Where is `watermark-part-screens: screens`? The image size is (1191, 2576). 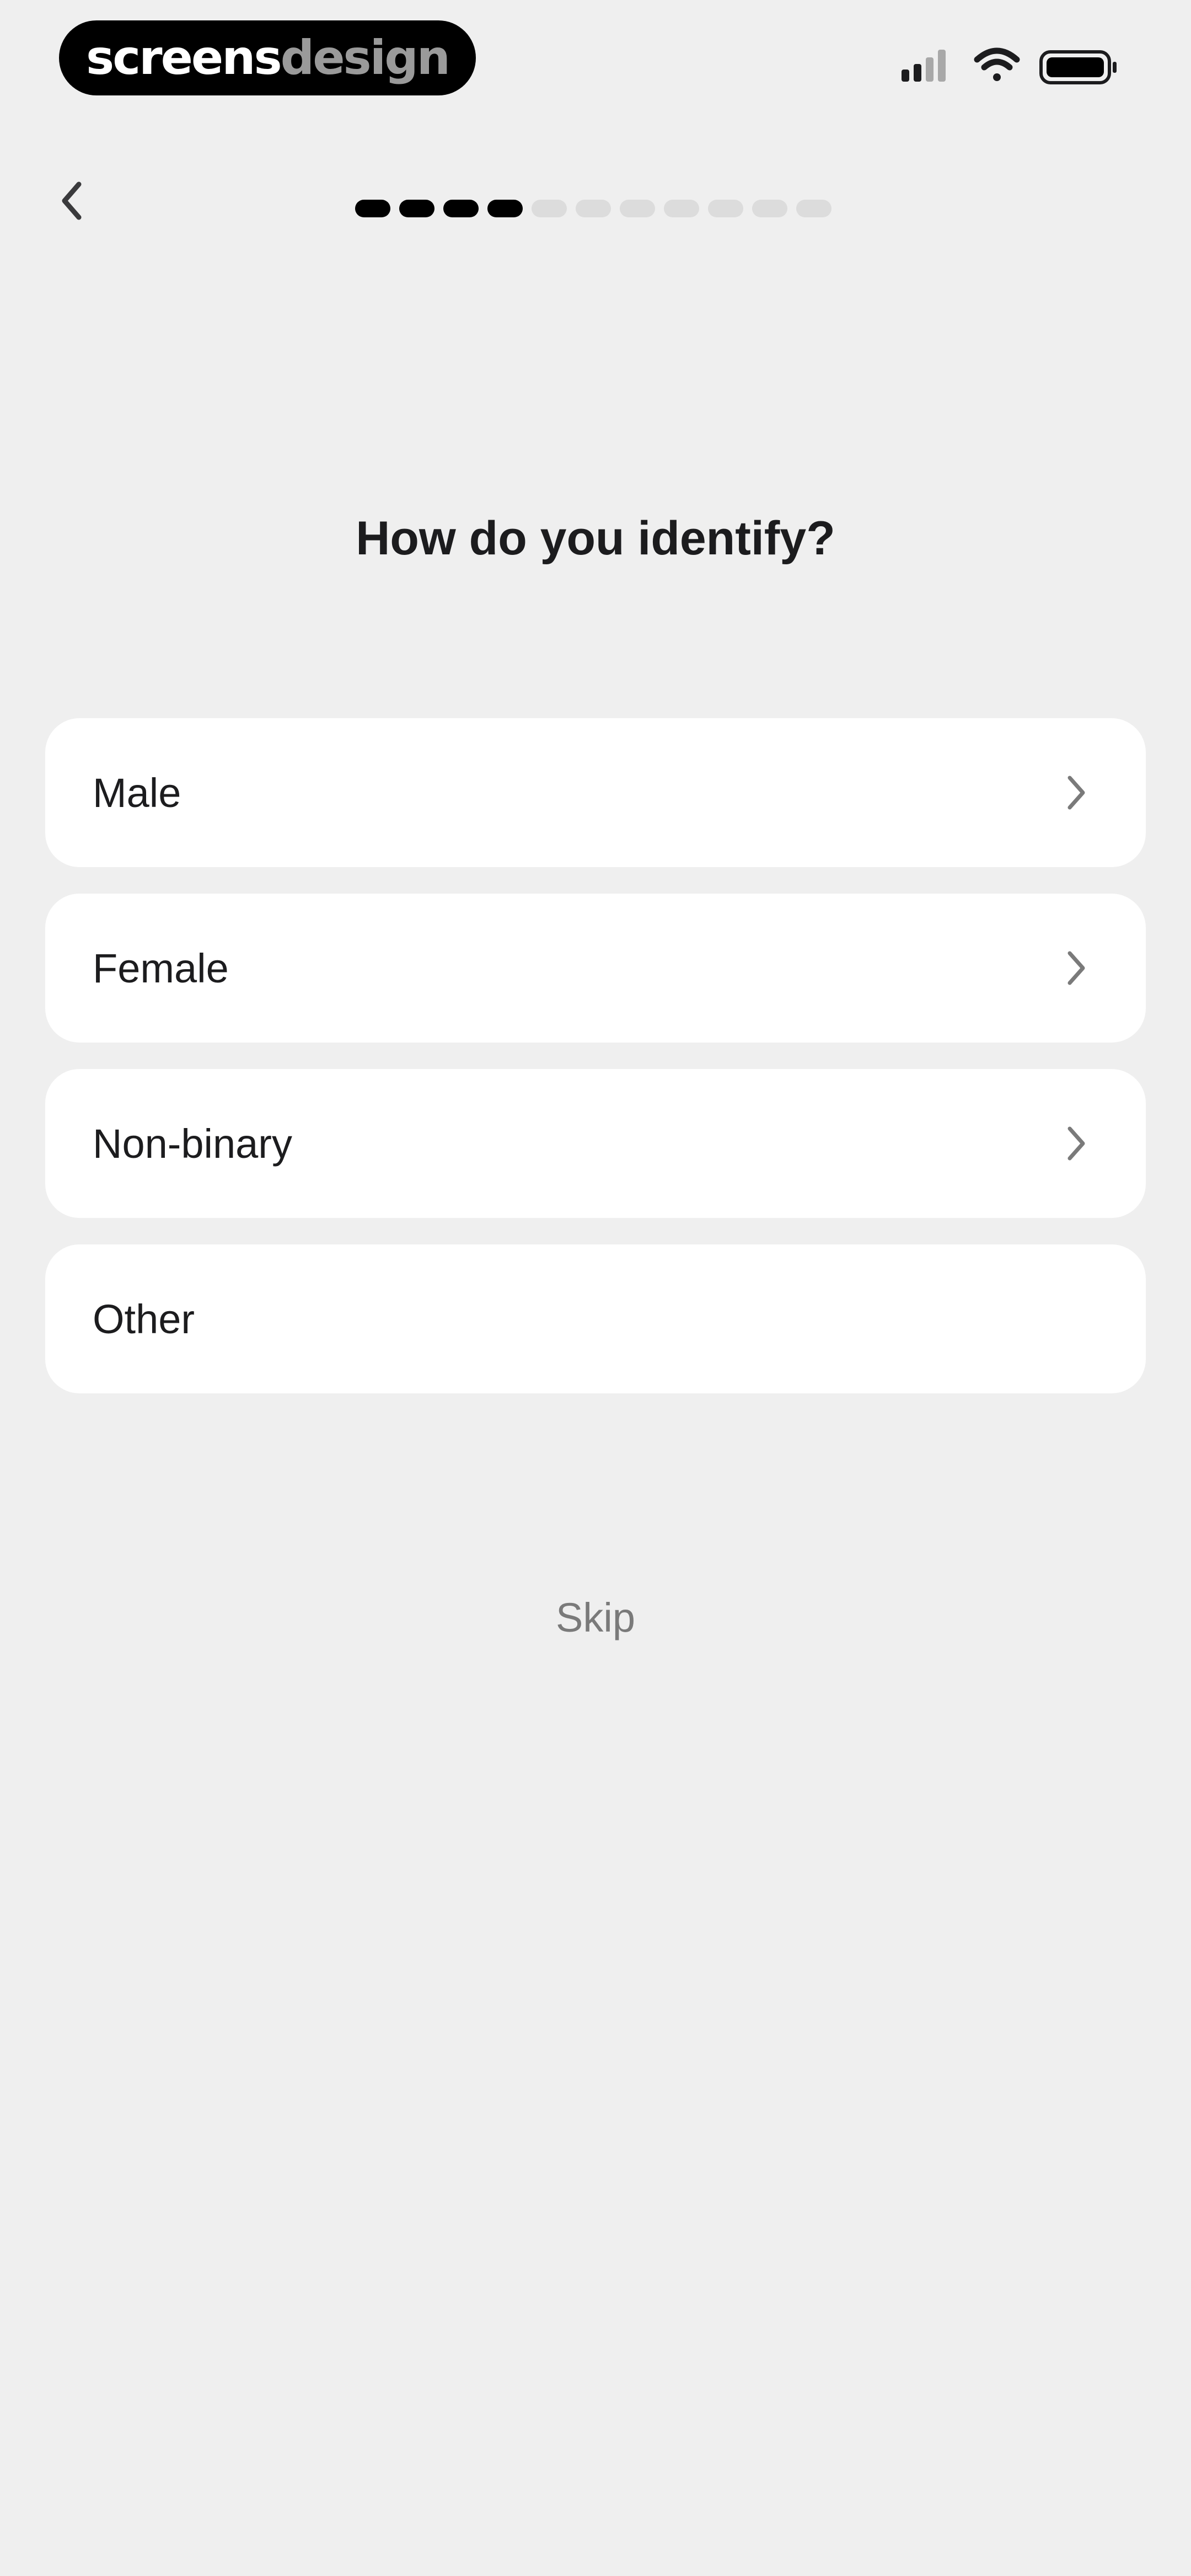 watermark-part-screens: screens is located at coordinates (184, 57).